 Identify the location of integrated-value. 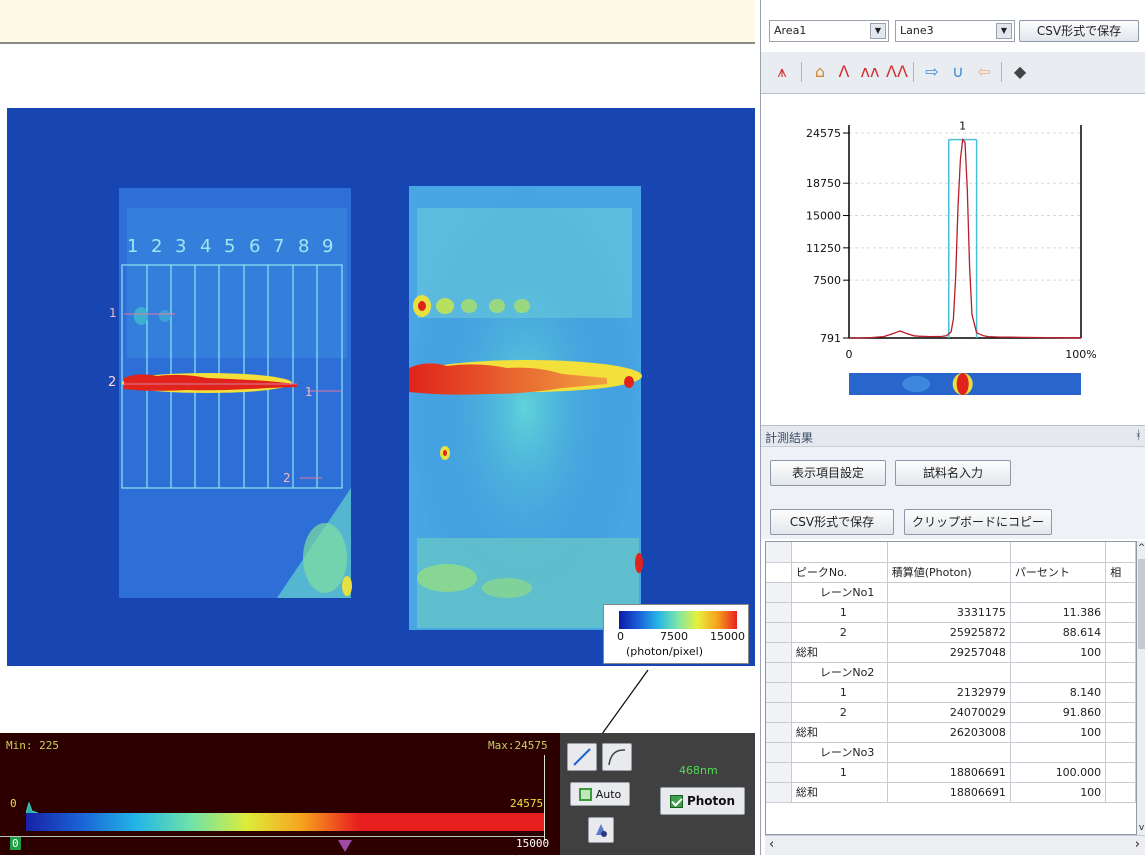
(949, 592).